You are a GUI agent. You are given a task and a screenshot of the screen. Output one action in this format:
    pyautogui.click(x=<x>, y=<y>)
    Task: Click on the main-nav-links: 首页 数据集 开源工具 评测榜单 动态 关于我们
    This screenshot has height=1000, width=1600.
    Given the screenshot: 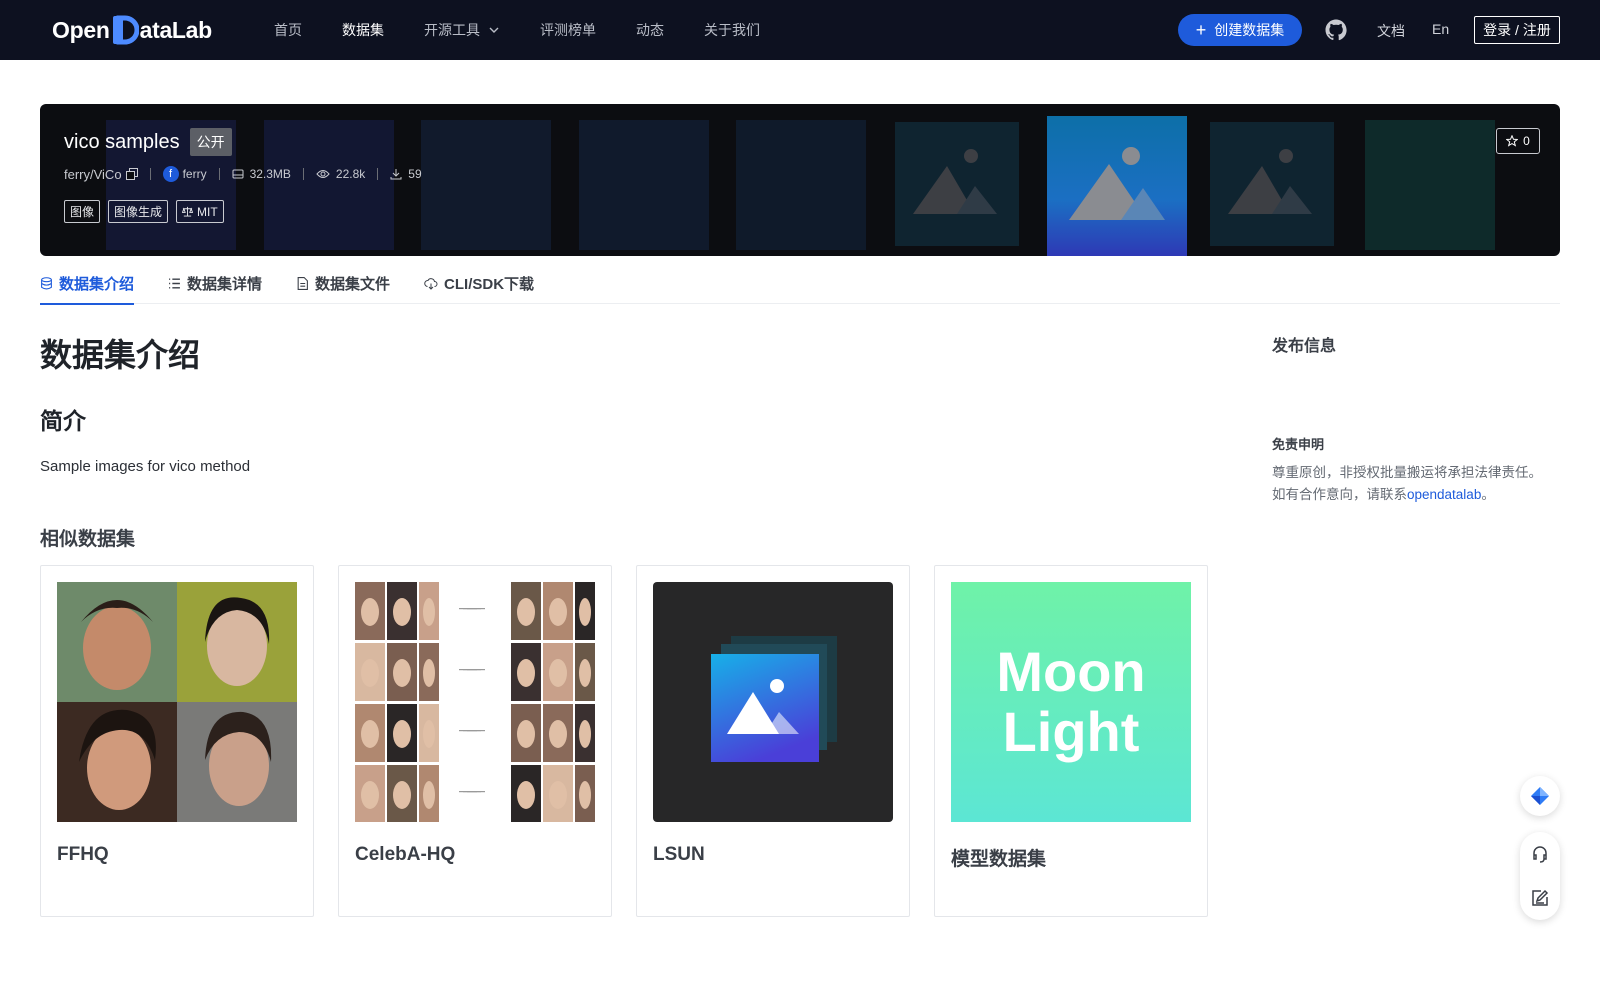 What is the action you would take?
    pyautogui.click(x=537, y=30)
    